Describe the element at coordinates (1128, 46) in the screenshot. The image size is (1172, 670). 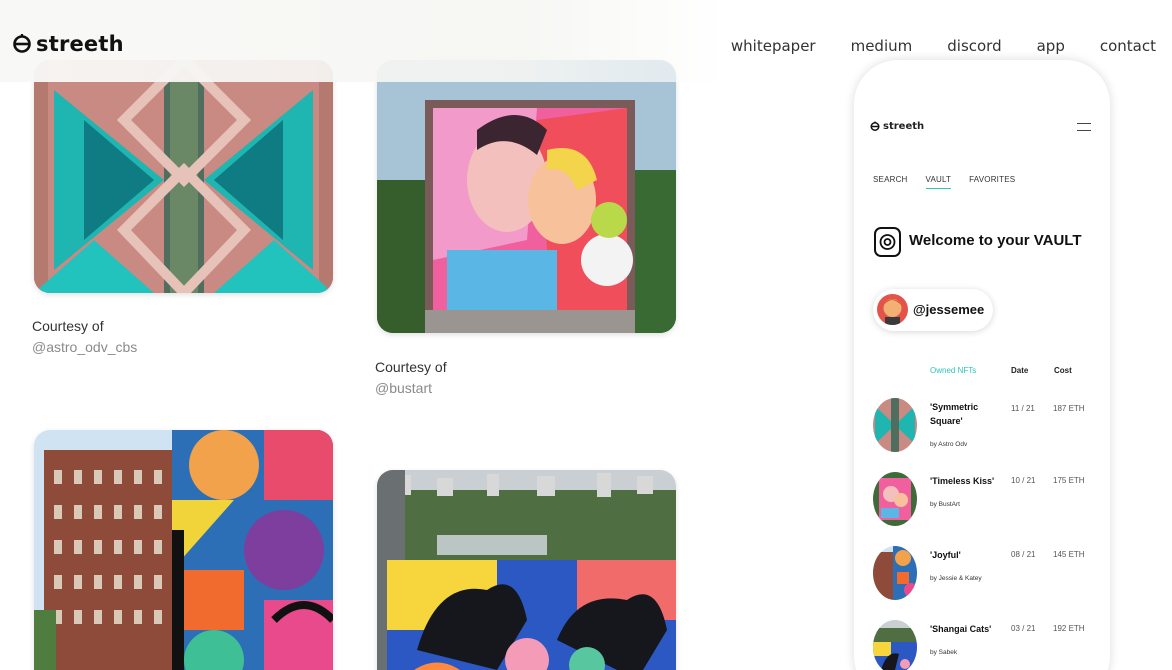
I see `nav-contact: contact` at that location.